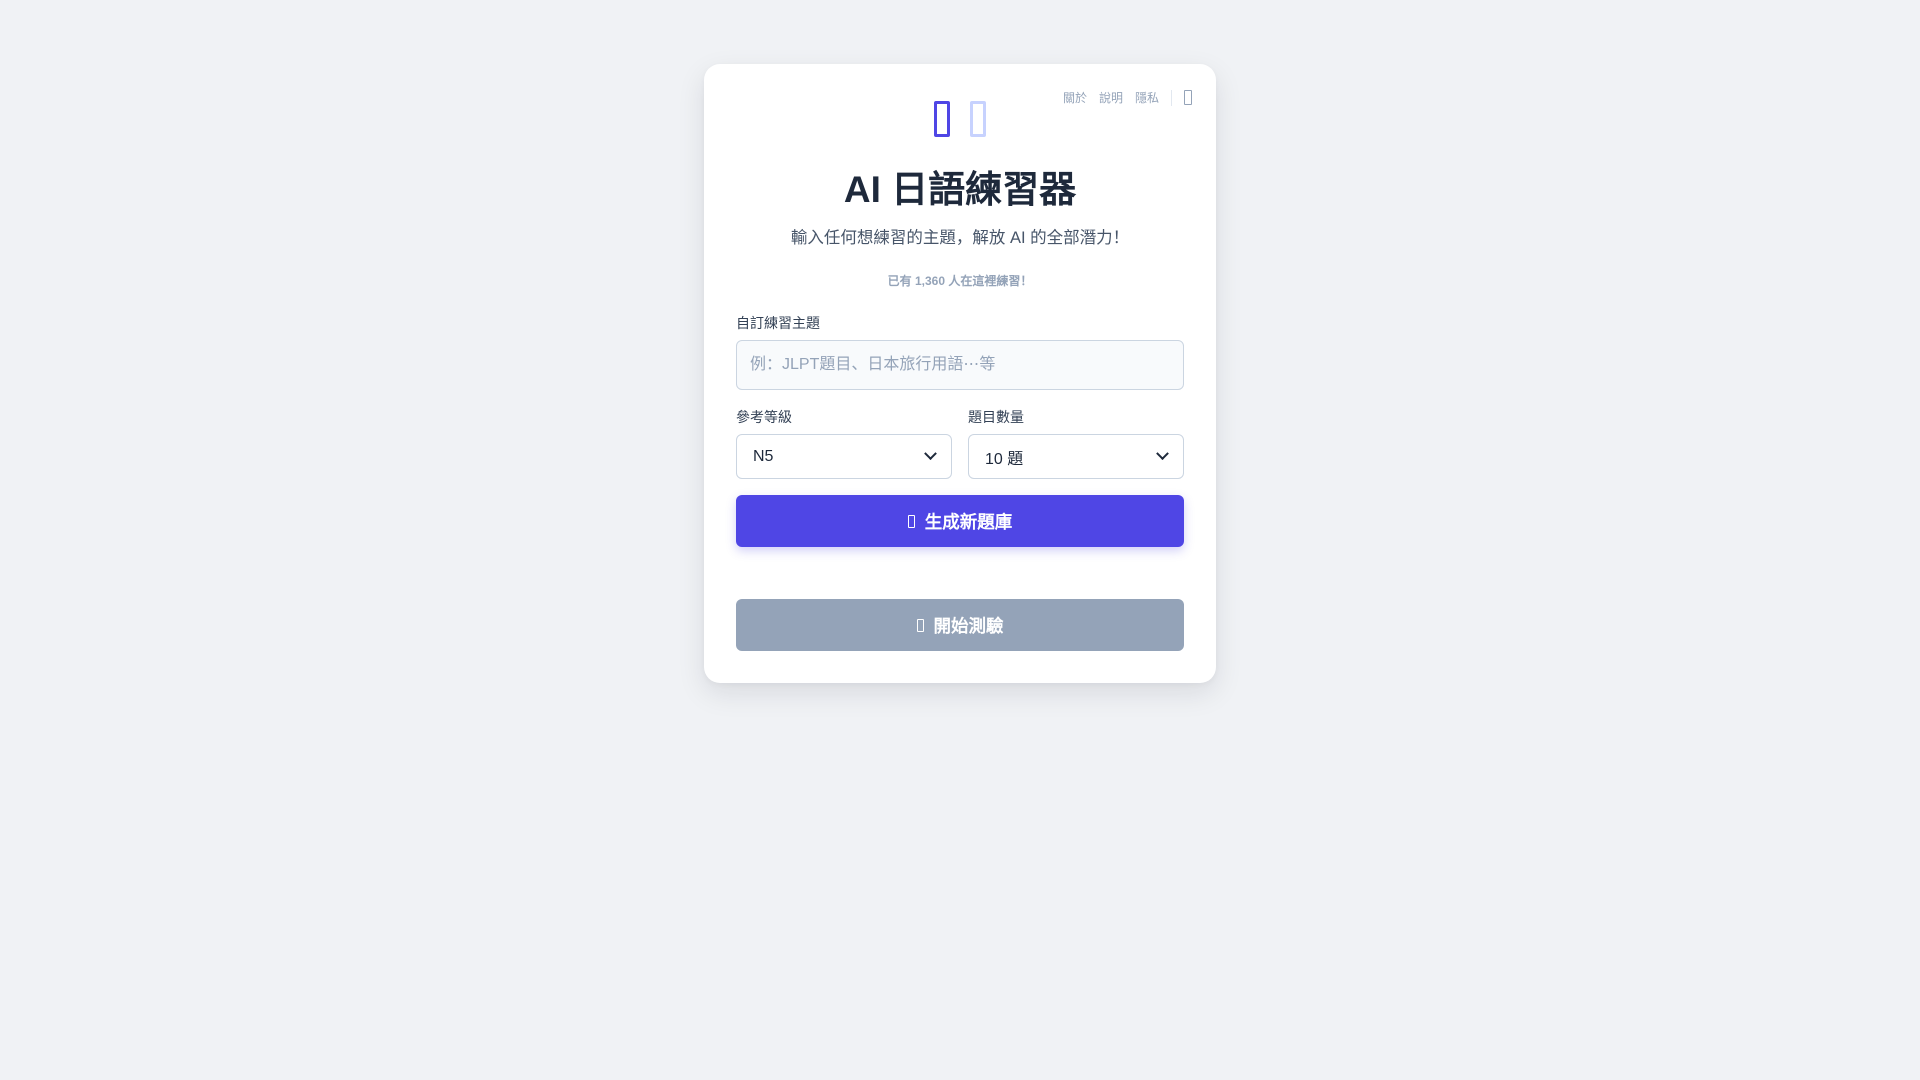 The width and height of the screenshot is (1920, 1080). Describe the element at coordinates (960, 189) in the screenshot. I see `page-title: AI 日語練習器` at that location.